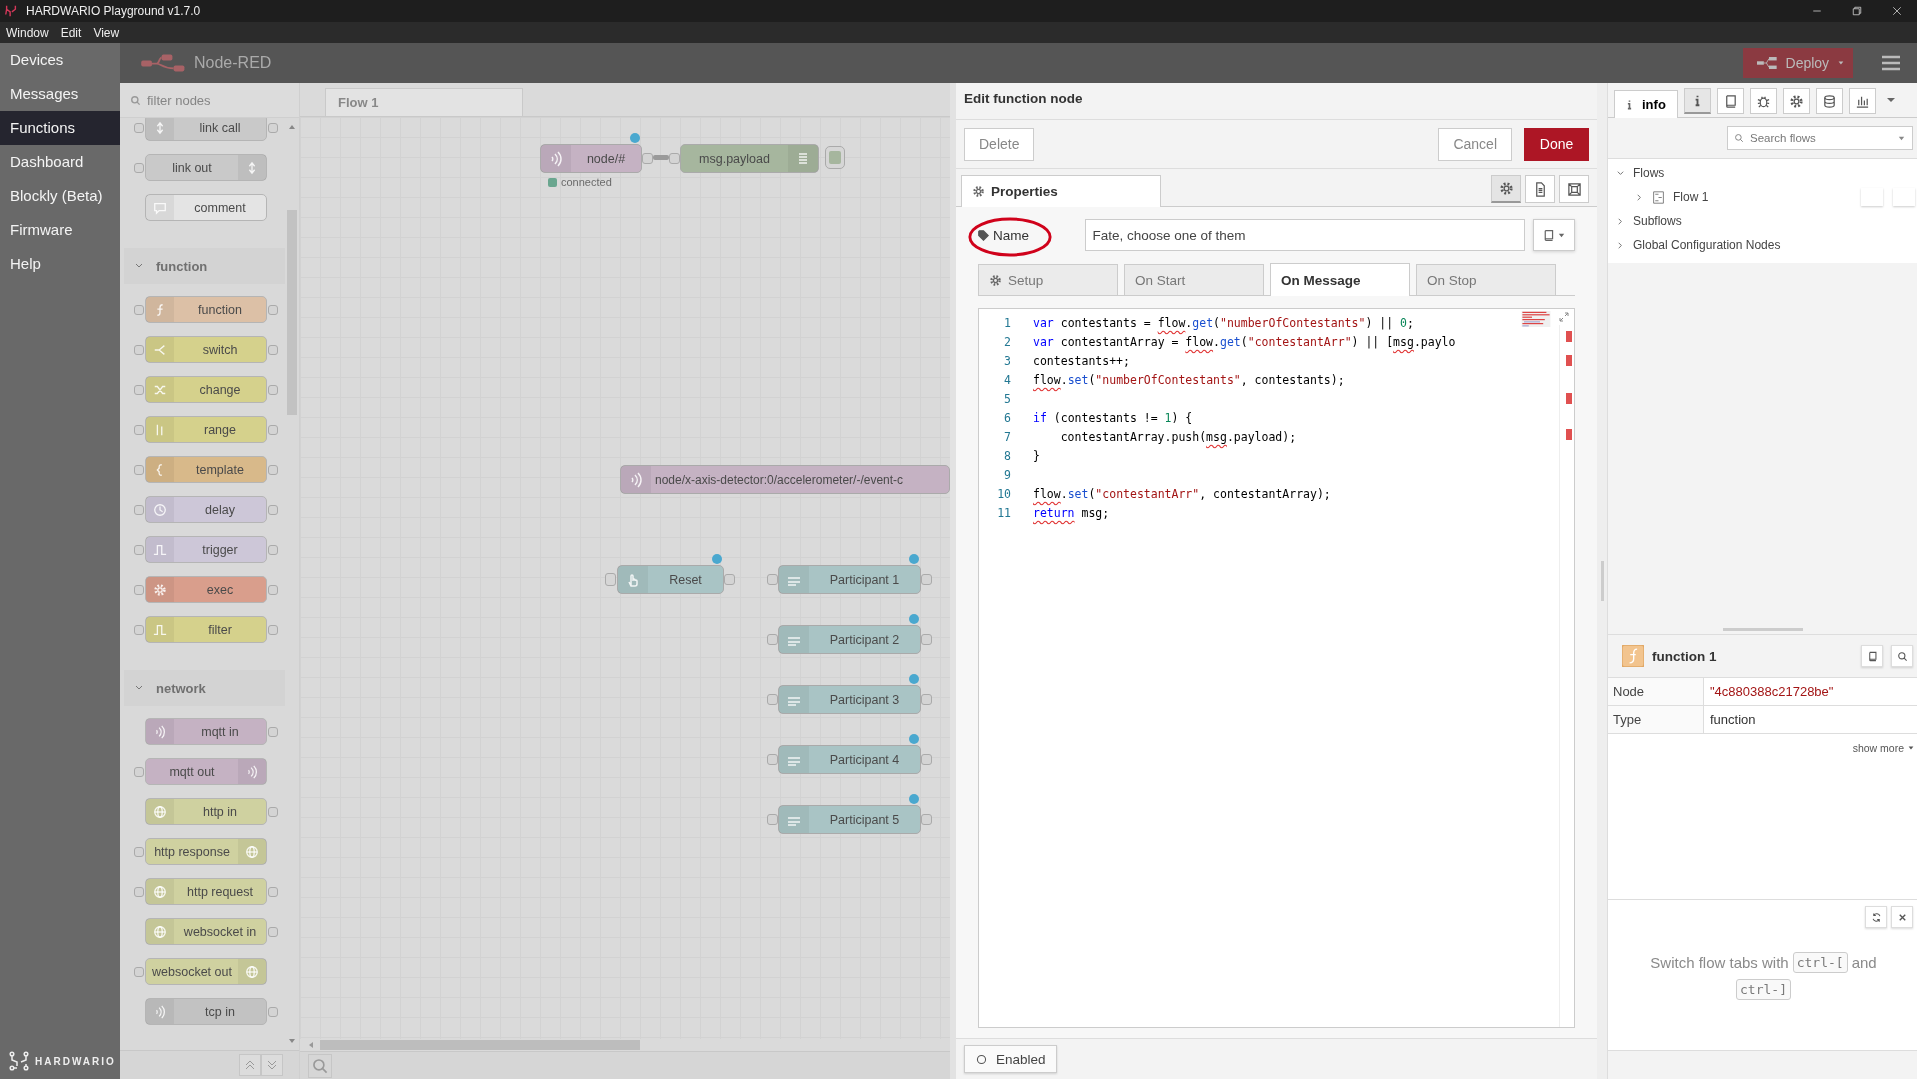  What do you see at coordinates (206, 931) in the screenshot?
I see `palette-node: websocket in` at bounding box center [206, 931].